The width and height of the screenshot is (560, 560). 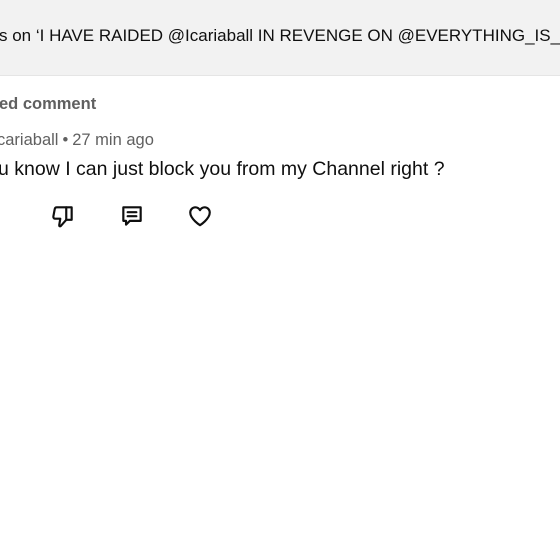 I want to click on comment-timestamp: 27 min ago, so click(x=113, y=140).